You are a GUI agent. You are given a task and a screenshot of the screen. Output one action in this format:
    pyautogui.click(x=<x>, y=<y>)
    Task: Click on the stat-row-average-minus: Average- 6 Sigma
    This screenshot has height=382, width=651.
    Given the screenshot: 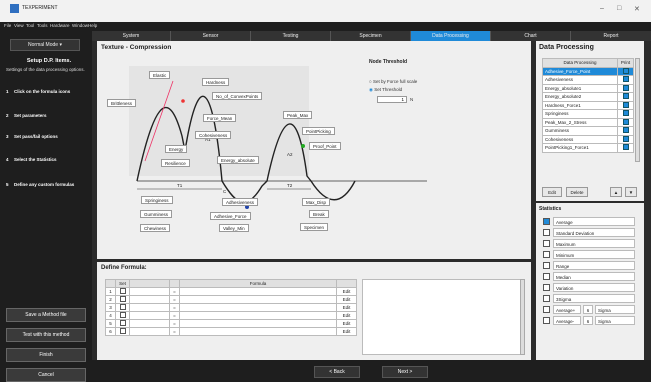 What is the action you would take?
    pyautogui.click(x=589, y=320)
    